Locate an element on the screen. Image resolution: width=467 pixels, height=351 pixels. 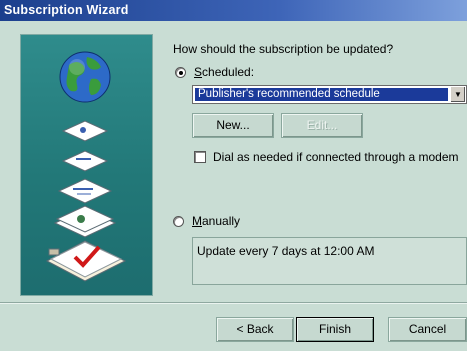
cancel-button-label: Cancel is located at coordinates (427, 329).